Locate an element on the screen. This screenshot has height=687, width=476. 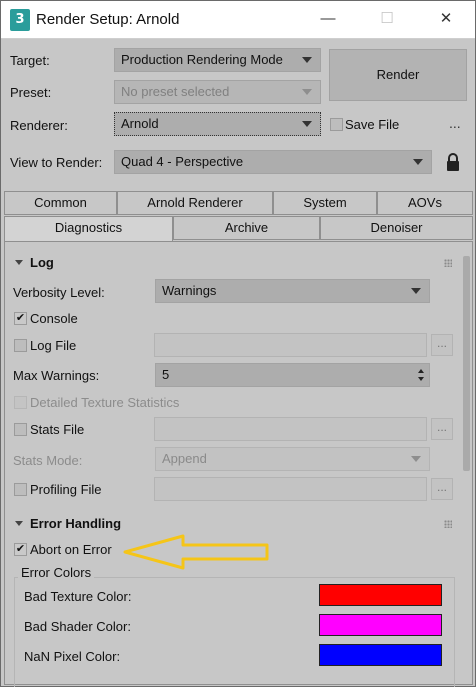
preset-dropdown: No preset selected is located at coordinates (217, 92).